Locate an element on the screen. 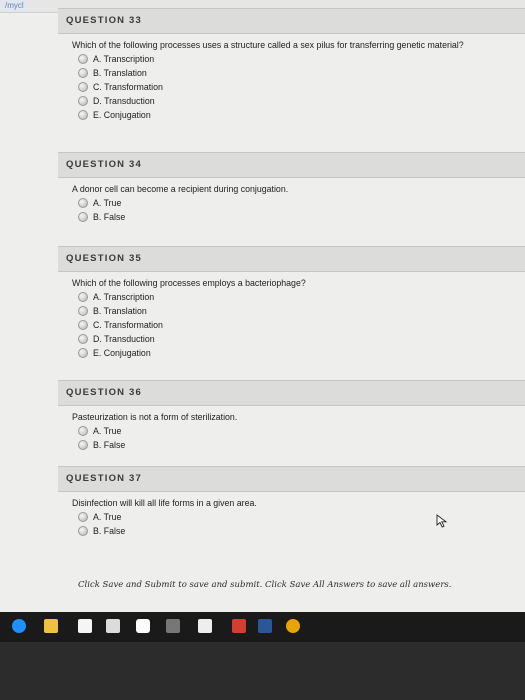 This screenshot has height=700, width=525. word-icon is located at coordinates (265, 626).